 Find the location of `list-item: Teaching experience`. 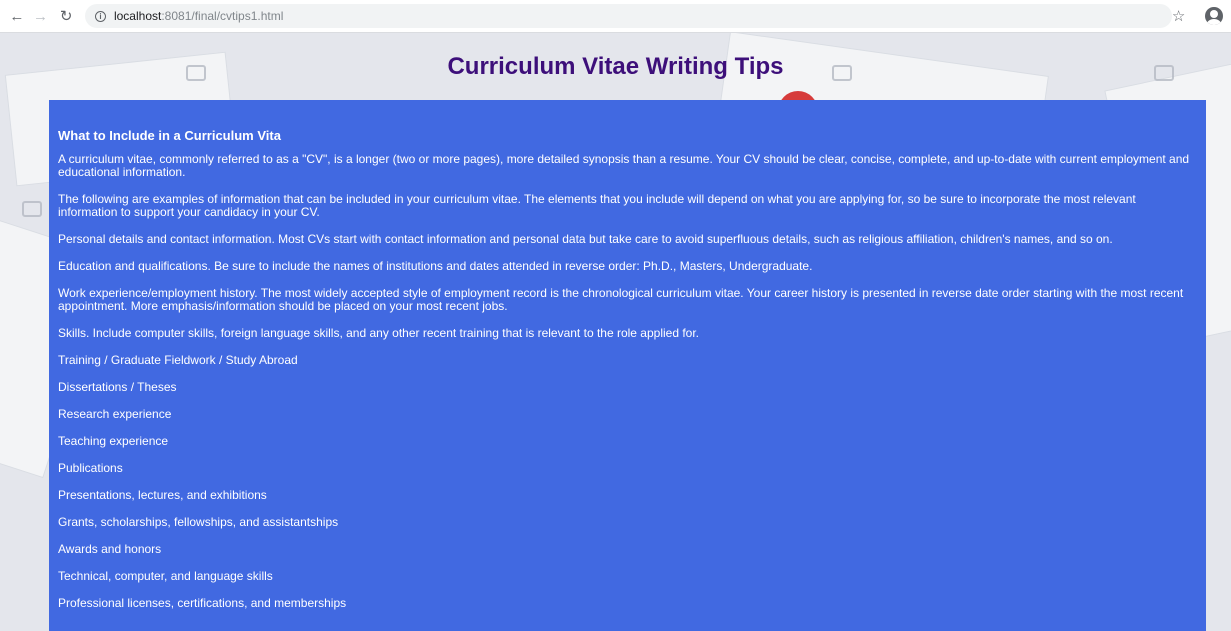

list-item: Teaching experience is located at coordinates (113, 441).